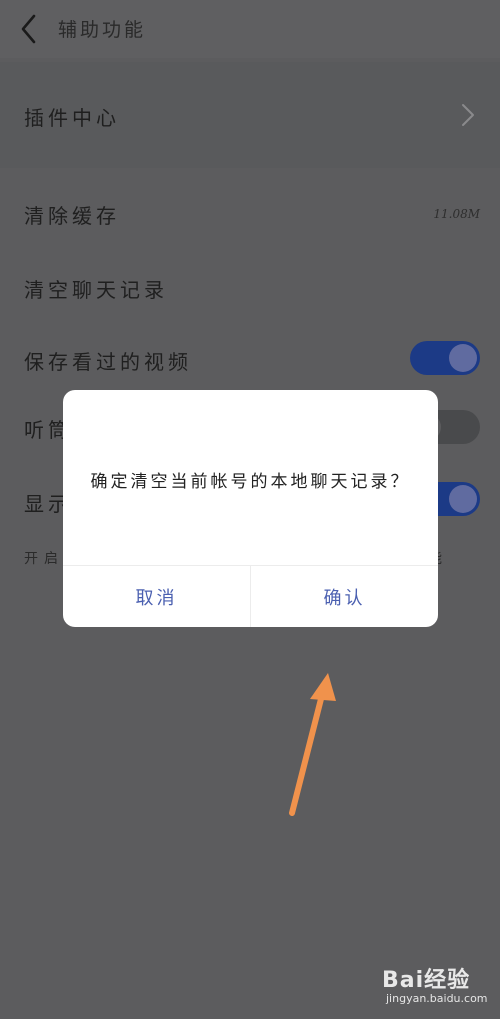  Describe the element at coordinates (426, 980) in the screenshot. I see `watermark-logo: Bai经验` at that location.